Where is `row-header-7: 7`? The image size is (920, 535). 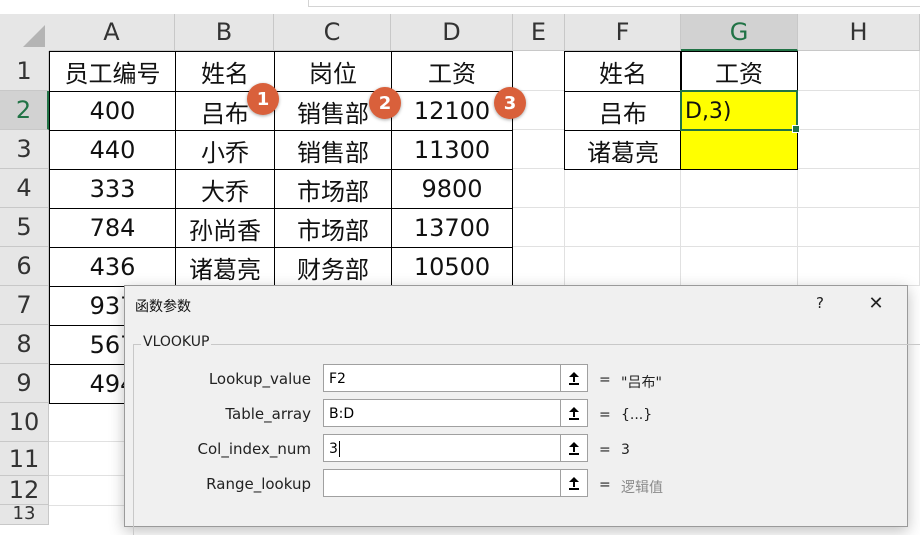 row-header-7: 7 is located at coordinates (24, 305).